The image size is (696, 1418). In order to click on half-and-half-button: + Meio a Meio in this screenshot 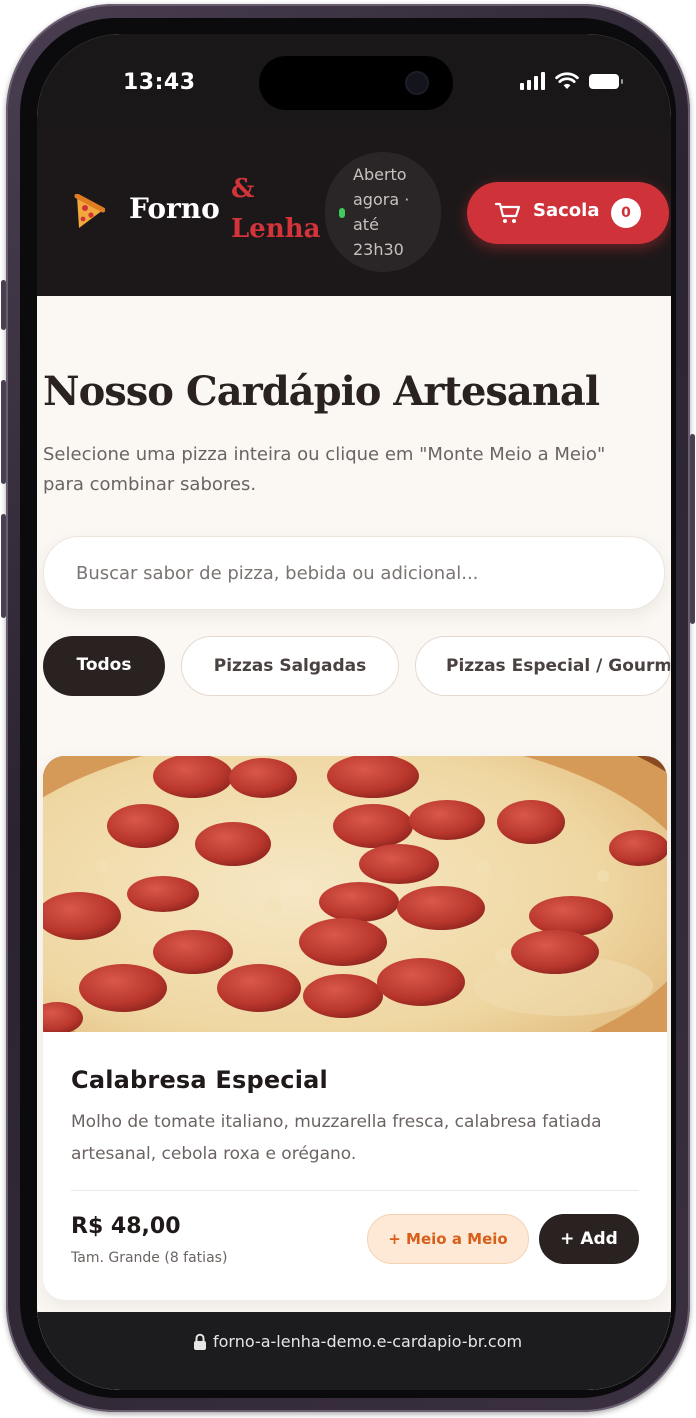, I will do `click(448, 1239)`.